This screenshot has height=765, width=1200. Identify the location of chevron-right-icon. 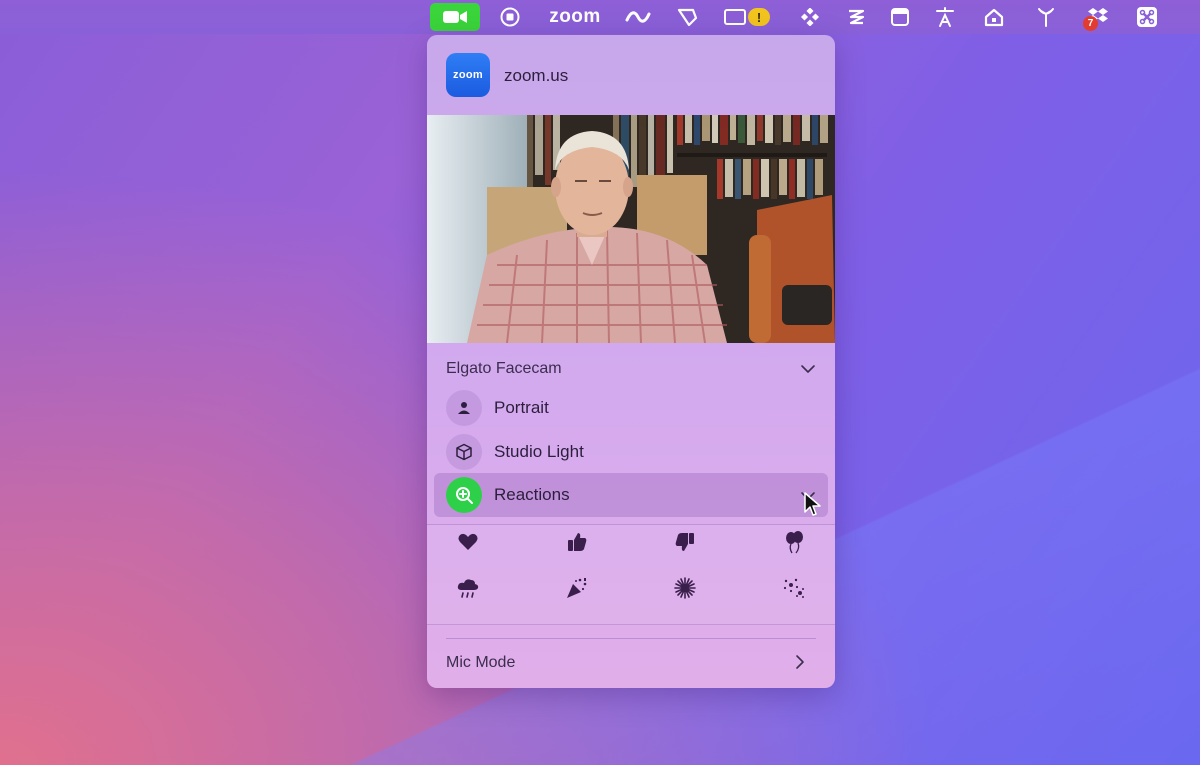
(800, 662).